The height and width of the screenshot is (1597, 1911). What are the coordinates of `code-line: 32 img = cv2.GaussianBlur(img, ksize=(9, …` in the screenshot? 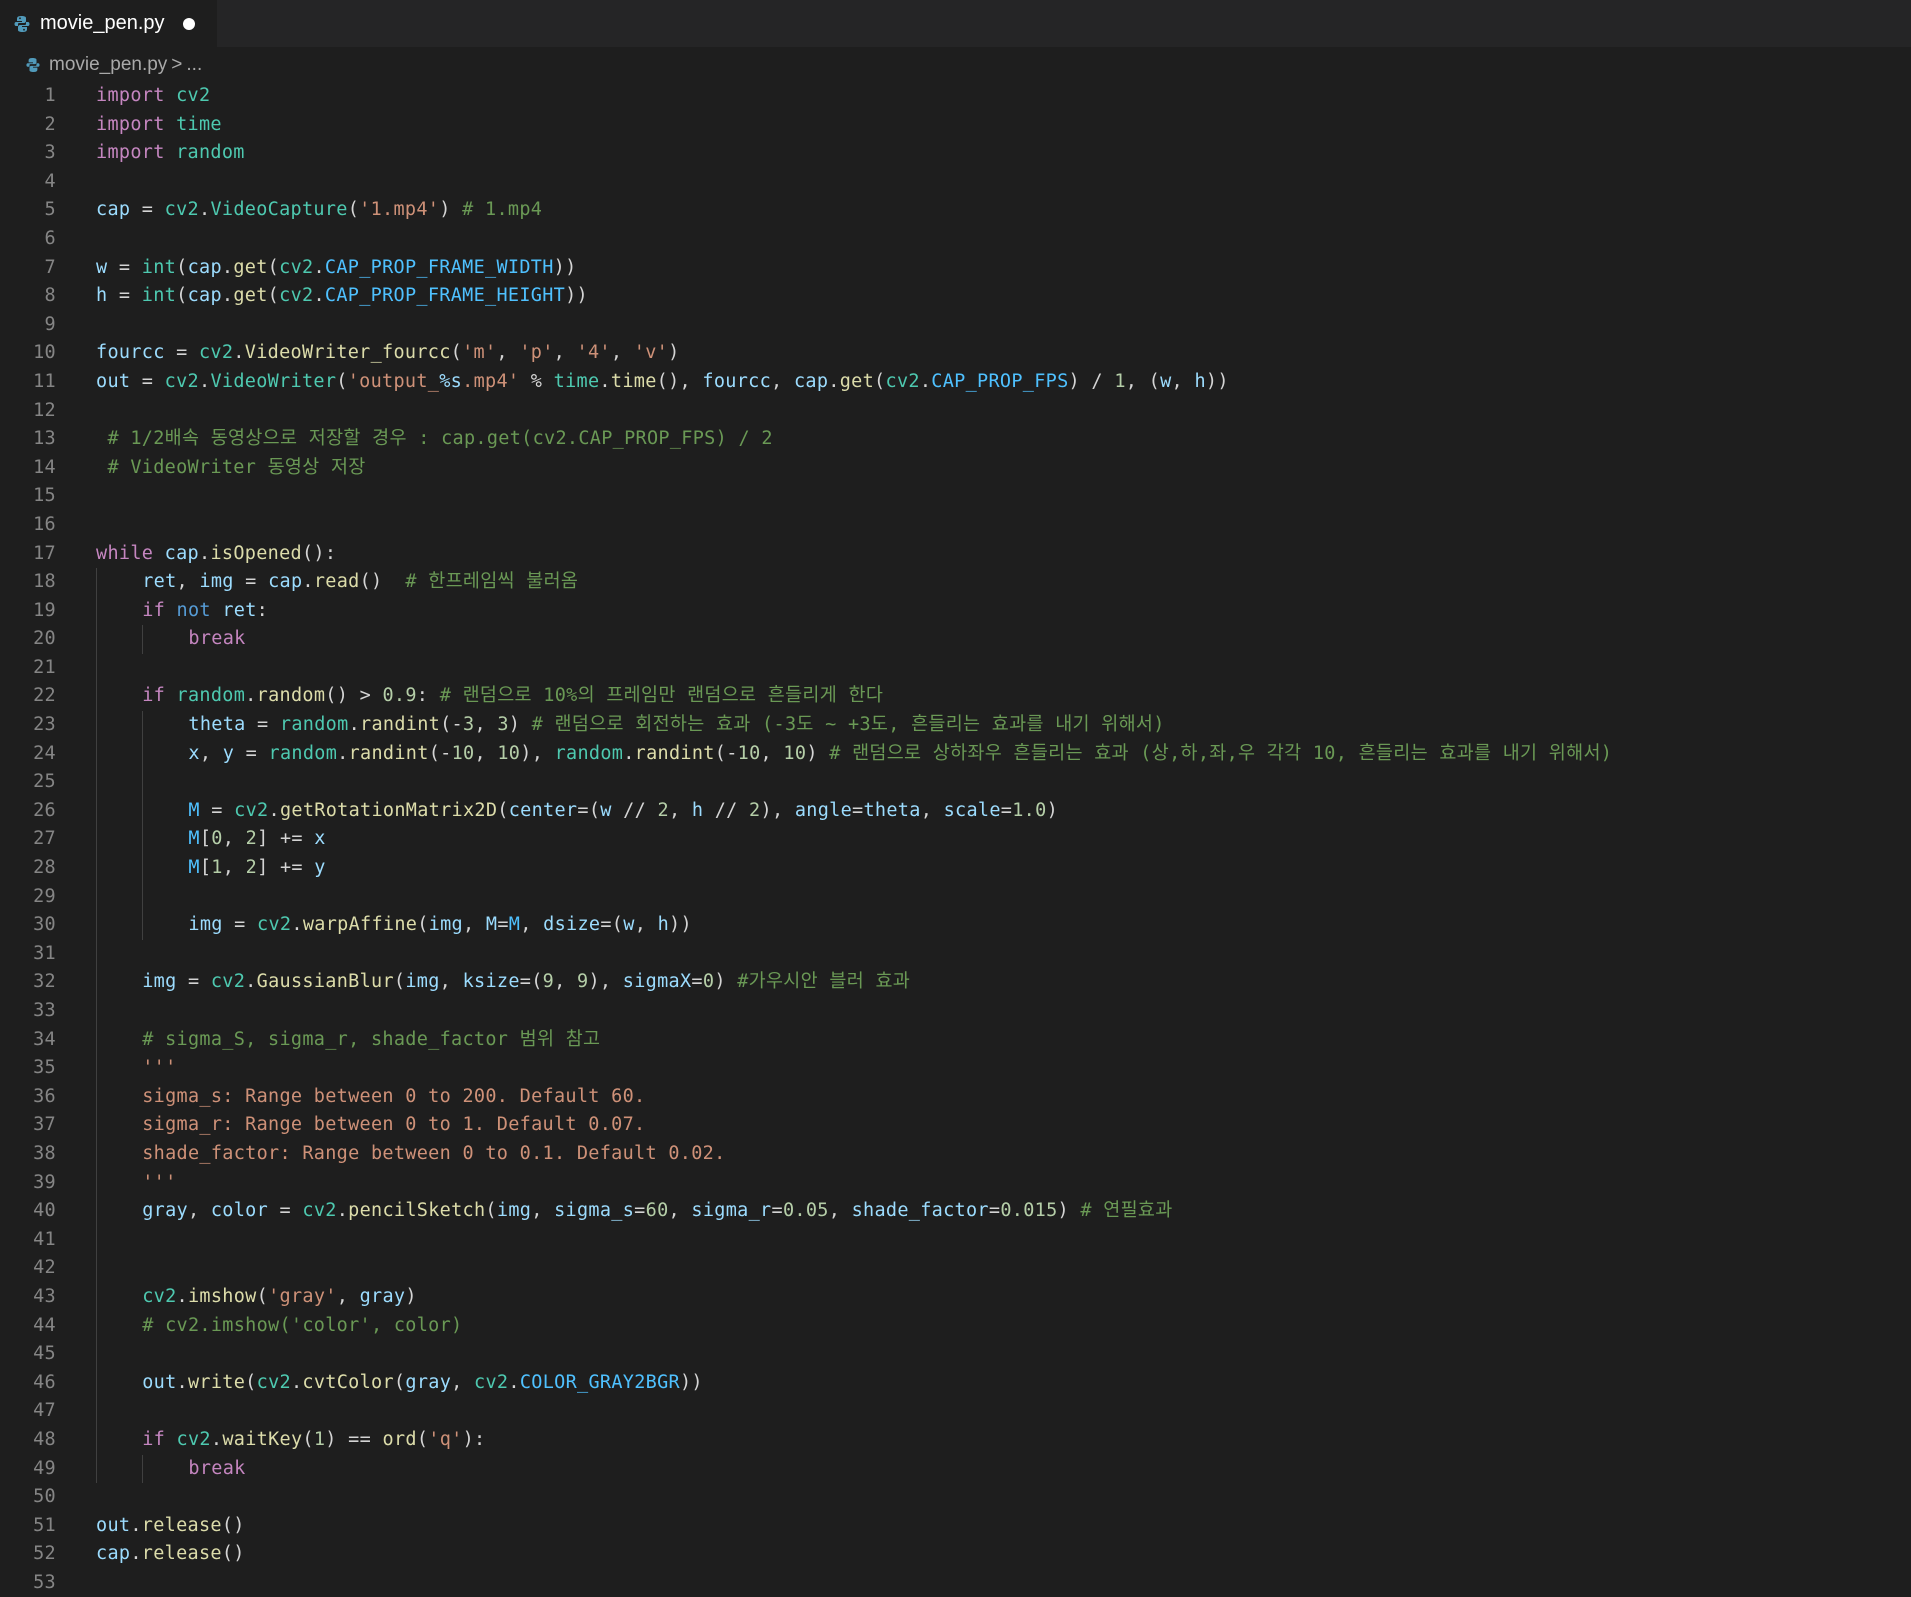 It's located at (955, 982).